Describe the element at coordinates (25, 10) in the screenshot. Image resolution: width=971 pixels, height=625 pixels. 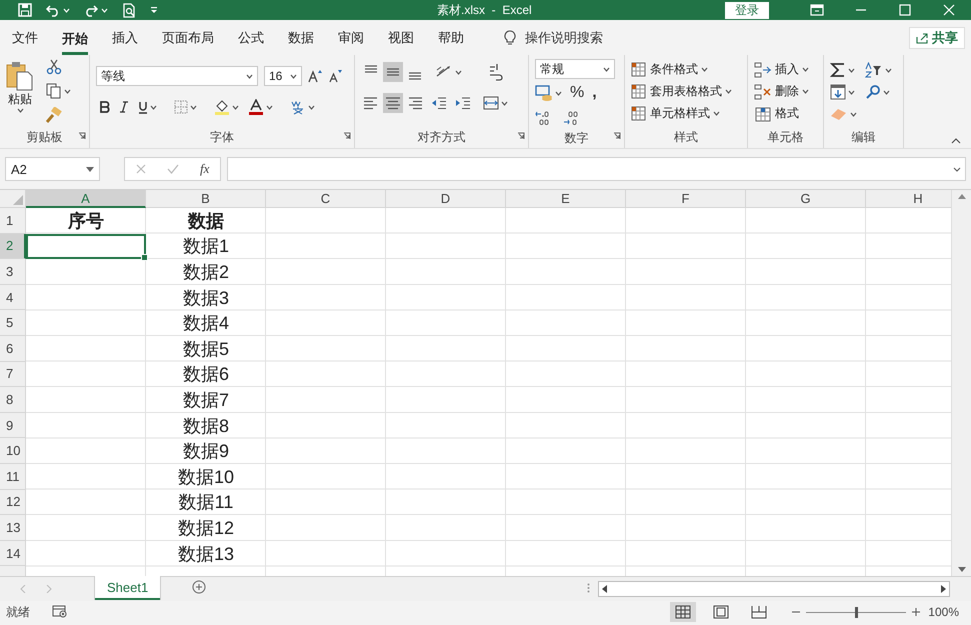
I see `save-icon` at that location.